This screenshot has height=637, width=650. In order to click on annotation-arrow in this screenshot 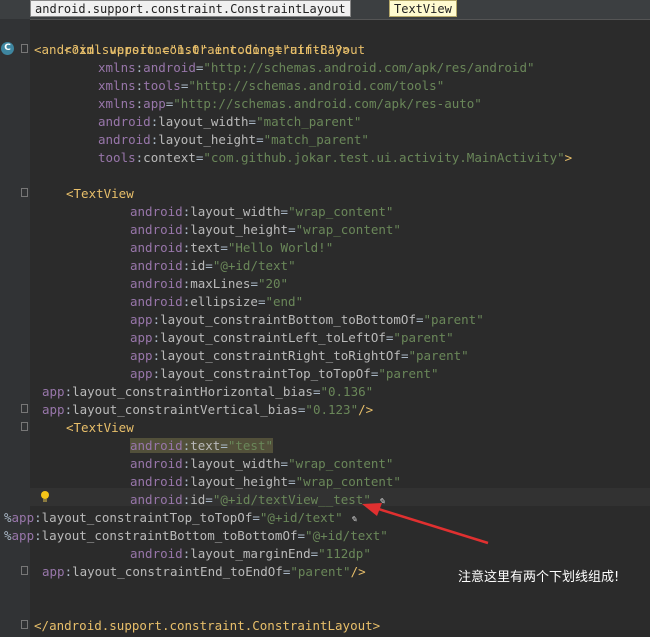, I will do `click(425, 524)`.